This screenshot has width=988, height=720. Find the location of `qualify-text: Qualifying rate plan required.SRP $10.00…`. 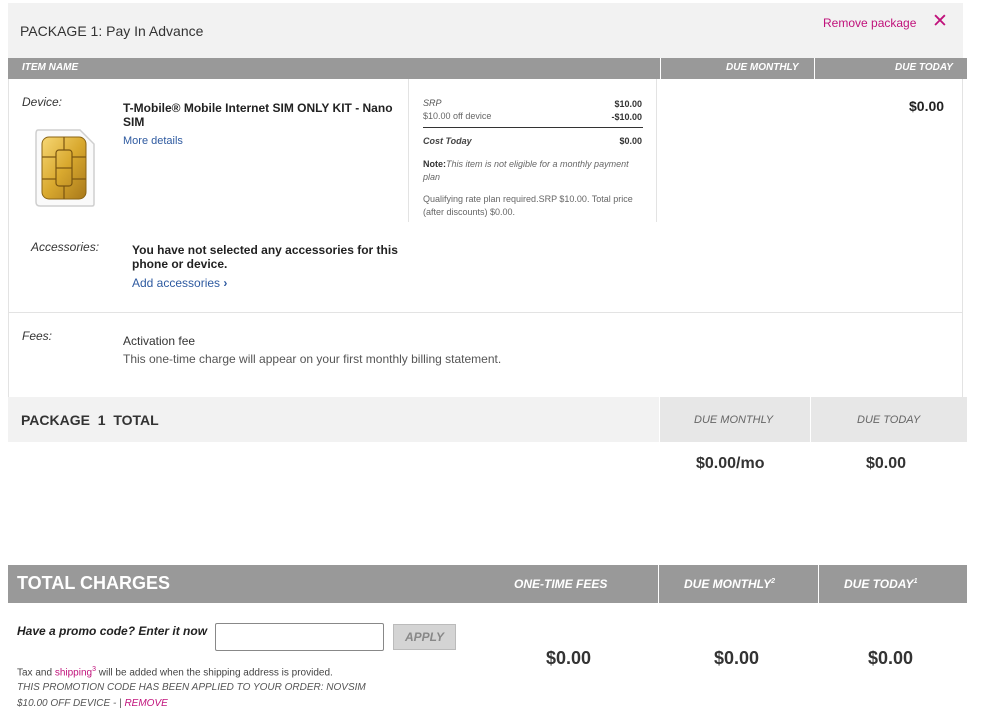

qualify-text: Qualifying rate plan required.SRP $10.00… is located at coordinates (528, 205).